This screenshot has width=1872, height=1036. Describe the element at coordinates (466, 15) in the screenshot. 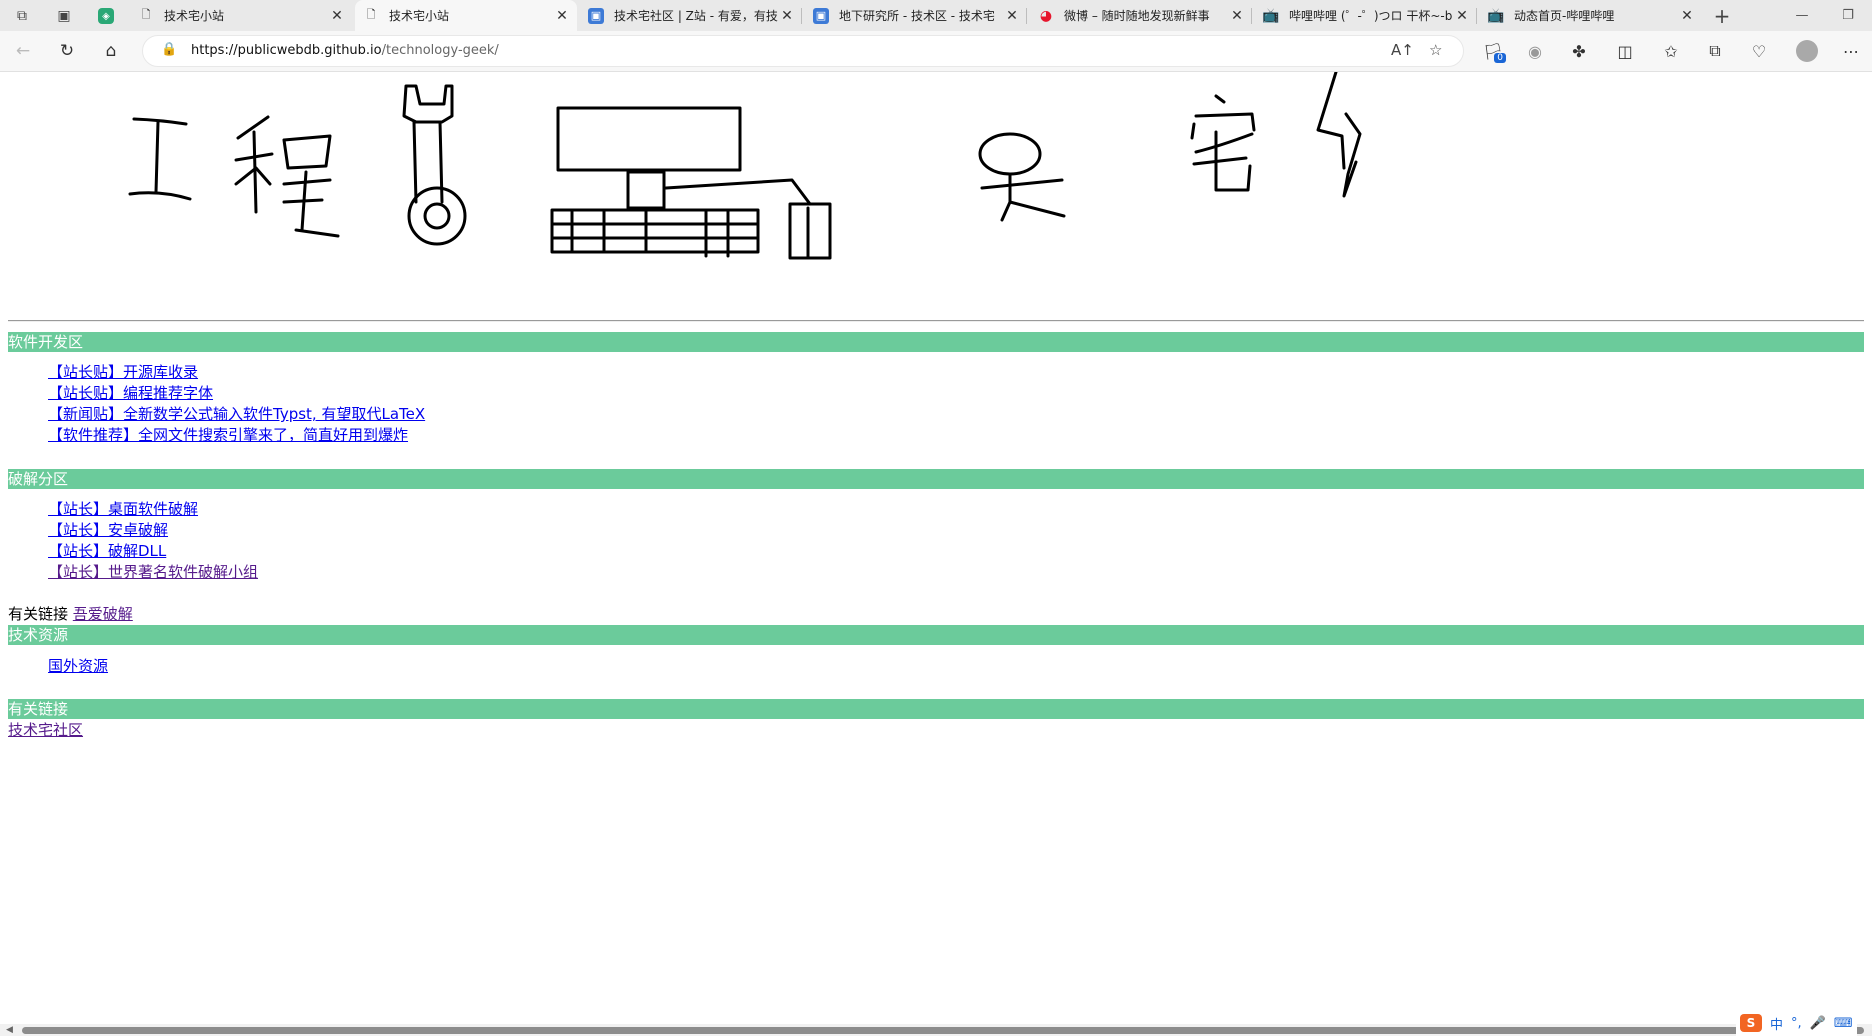

I see `tab-1: 🗋 技术宅小站 ✕` at that location.